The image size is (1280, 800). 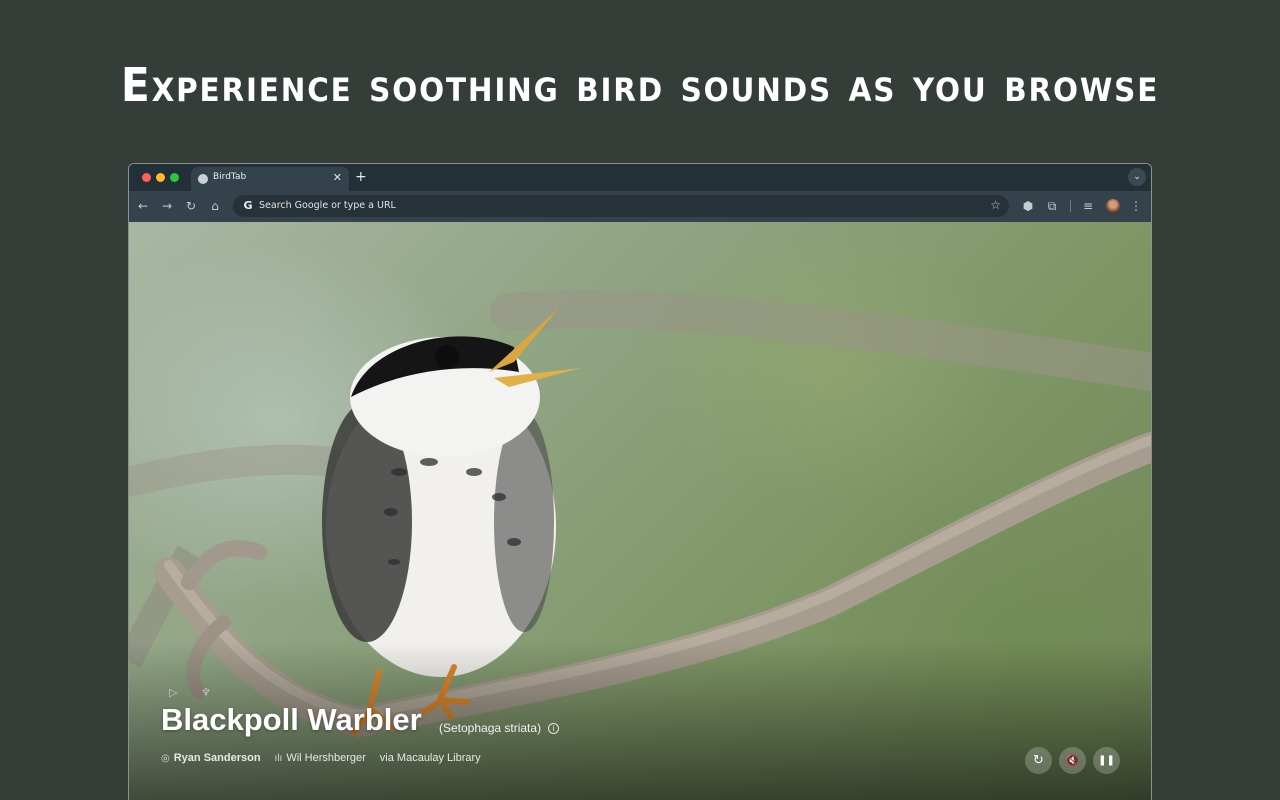 I want to click on forward-icon: →, so click(x=167, y=206).